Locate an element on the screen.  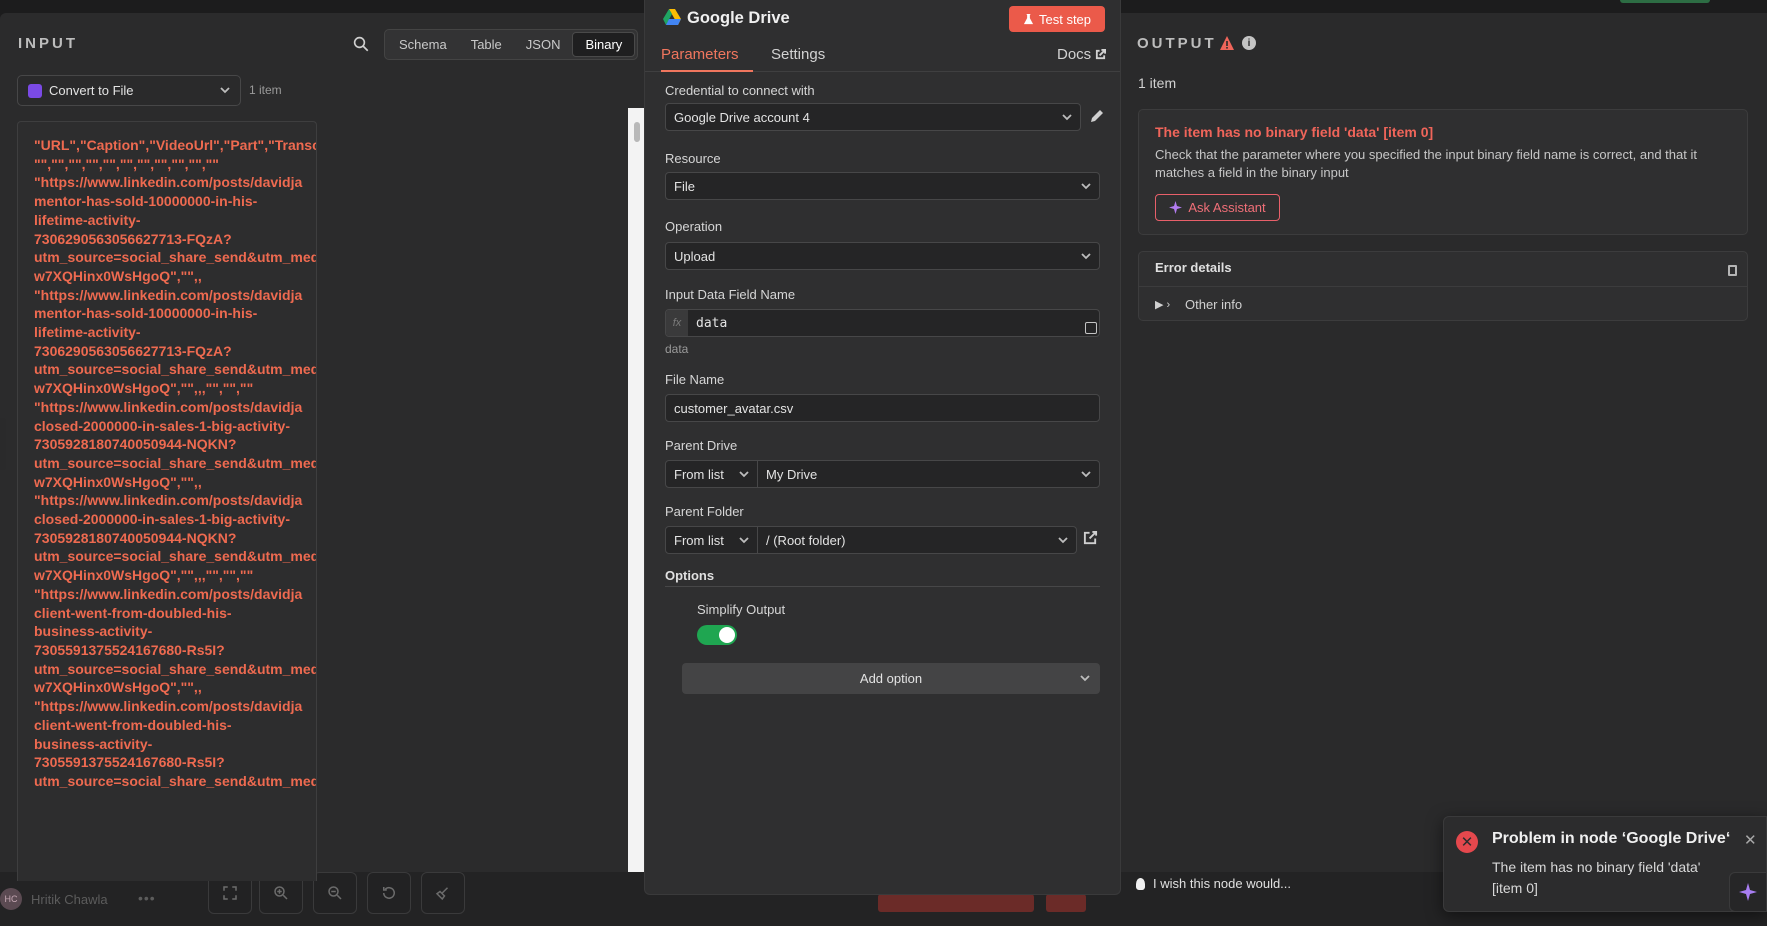
csv-line: closed-2000000-in-sales-1-big-activity- is located at coordinates (162, 425).